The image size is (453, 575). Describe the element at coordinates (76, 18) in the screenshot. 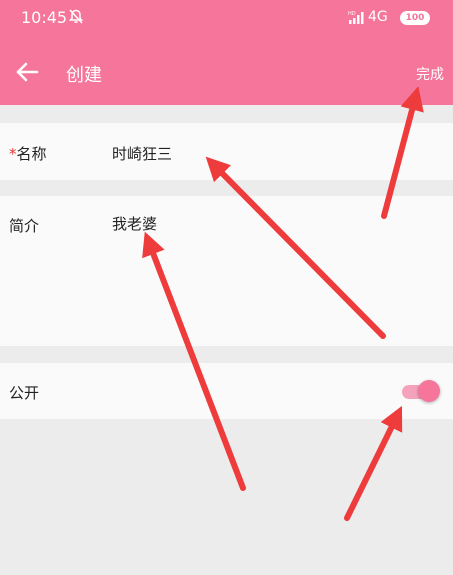

I see `muted-bell-icon` at that location.